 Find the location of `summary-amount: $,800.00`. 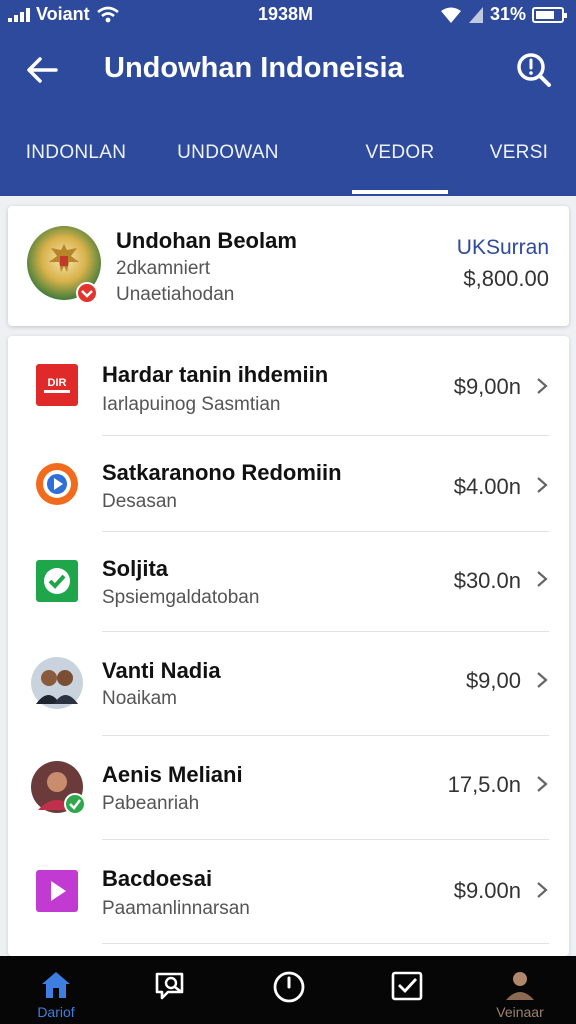

summary-amount: $,800.00 is located at coordinates (506, 278).